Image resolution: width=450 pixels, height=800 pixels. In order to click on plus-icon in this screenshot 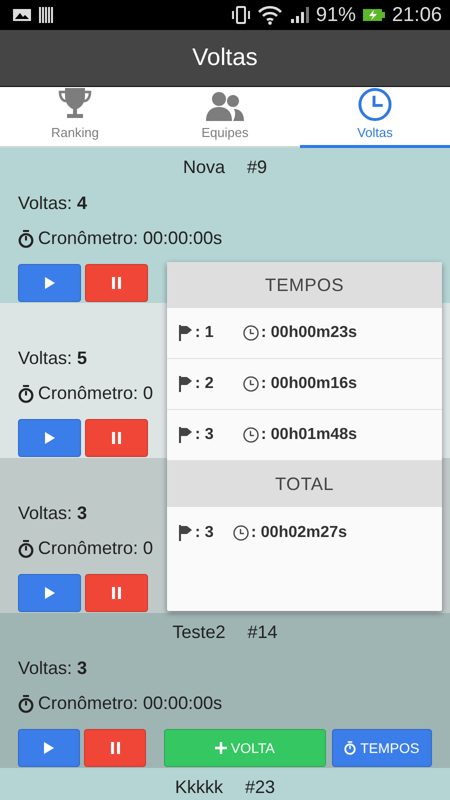, I will do `click(220, 748)`.